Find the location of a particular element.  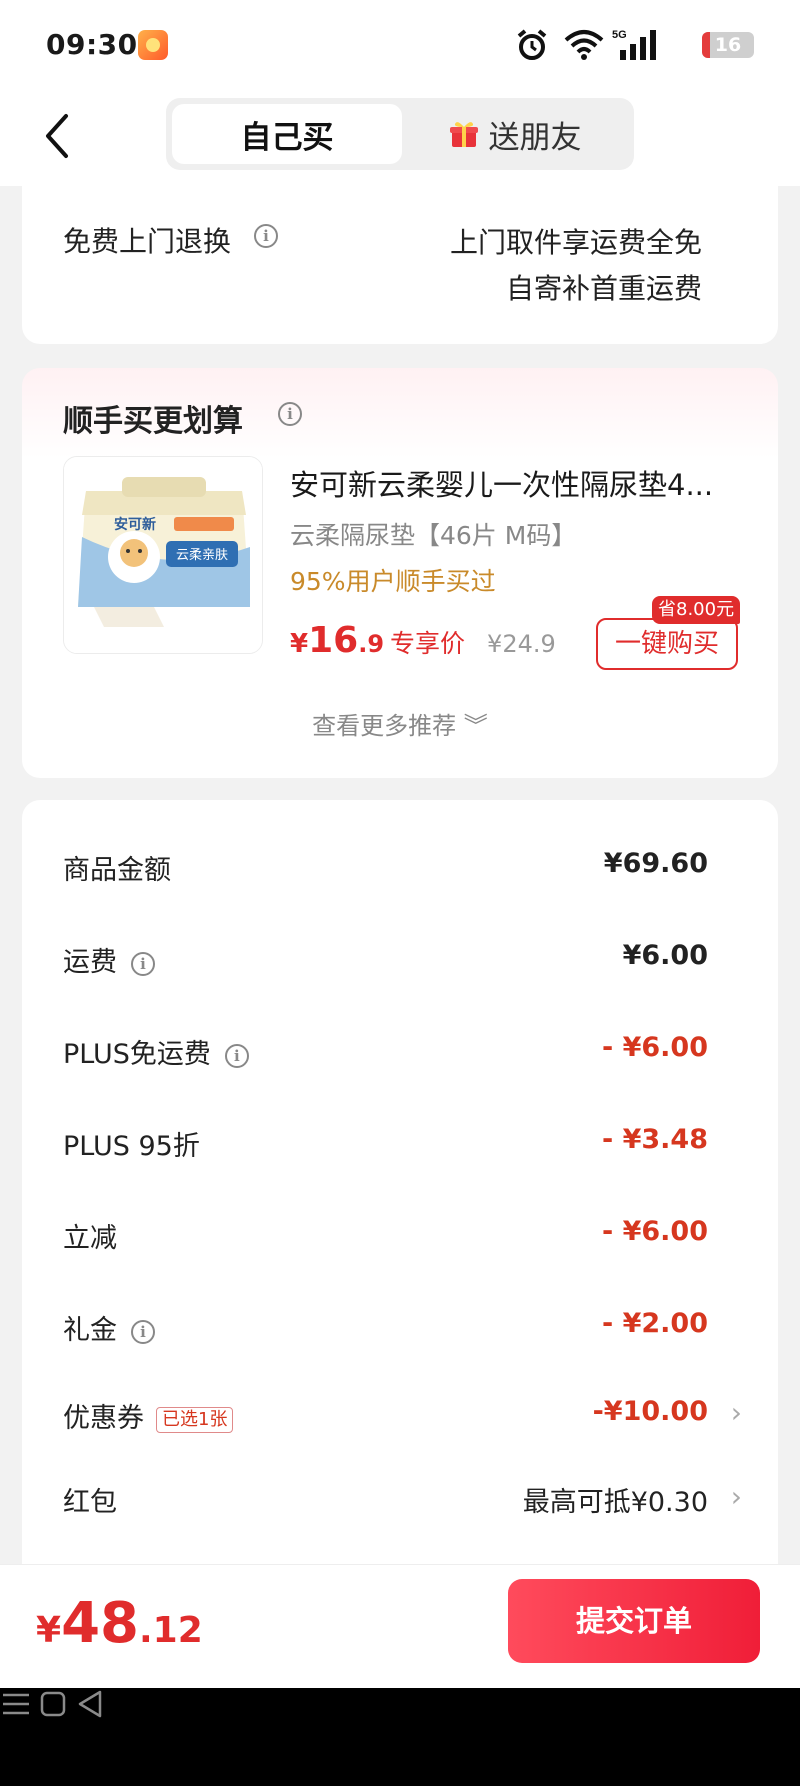

summary-row-plus-discount: PLUS 95折 - ¥3.48 is located at coordinates (385, 1144).